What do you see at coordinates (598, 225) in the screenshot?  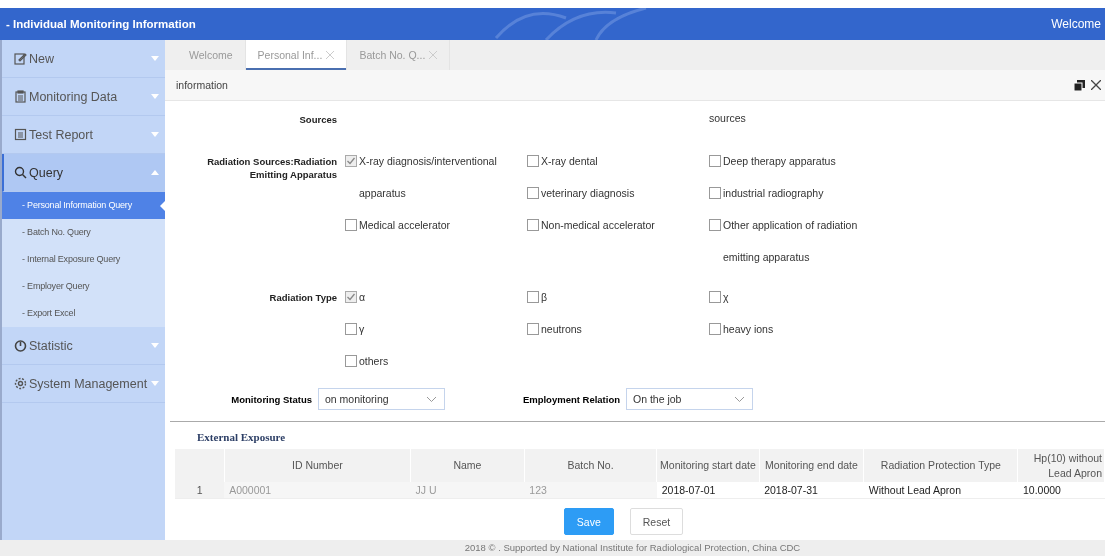 I see `option-label: Non-medical accelerator` at bounding box center [598, 225].